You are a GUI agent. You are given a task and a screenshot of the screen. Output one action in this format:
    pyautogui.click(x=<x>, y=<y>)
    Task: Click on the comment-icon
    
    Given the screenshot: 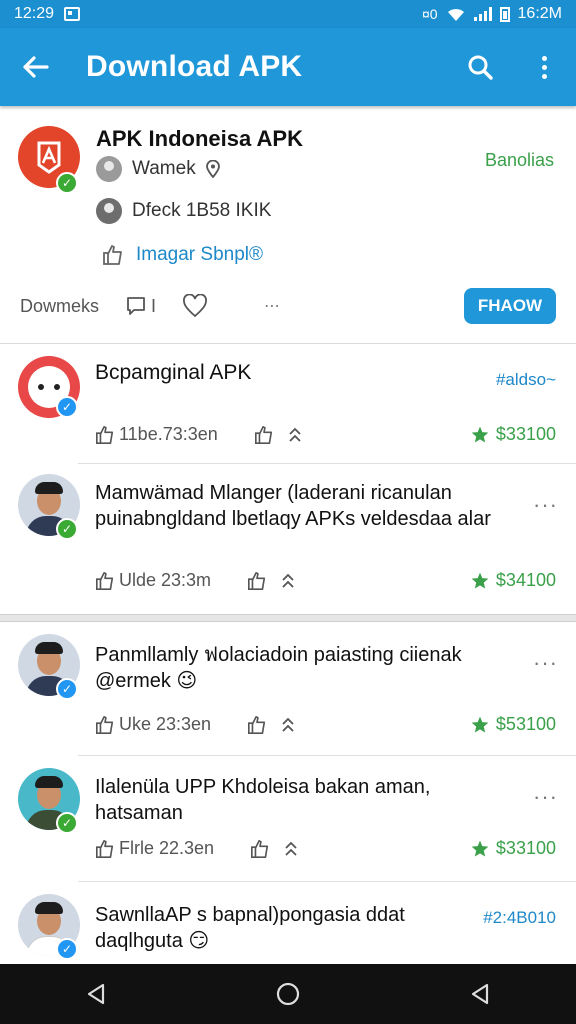 What is the action you would take?
    pyautogui.click(x=136, y=306)
    